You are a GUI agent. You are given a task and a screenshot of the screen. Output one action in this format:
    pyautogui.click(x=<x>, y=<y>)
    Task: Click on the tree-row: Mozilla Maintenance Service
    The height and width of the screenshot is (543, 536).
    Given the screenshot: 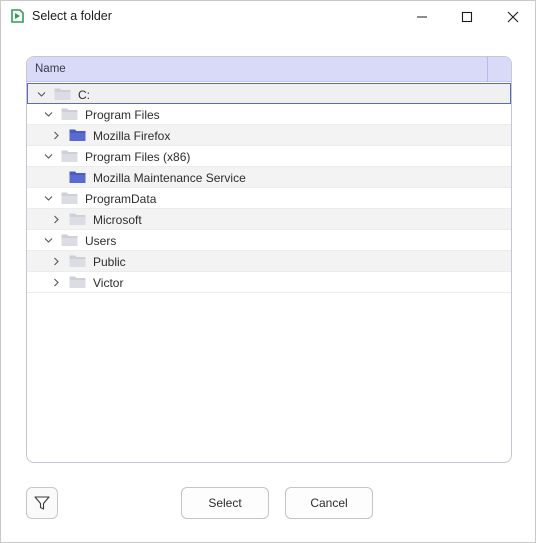 What is the action you would take?
    pyautogui.click(x=269, y=177)
    